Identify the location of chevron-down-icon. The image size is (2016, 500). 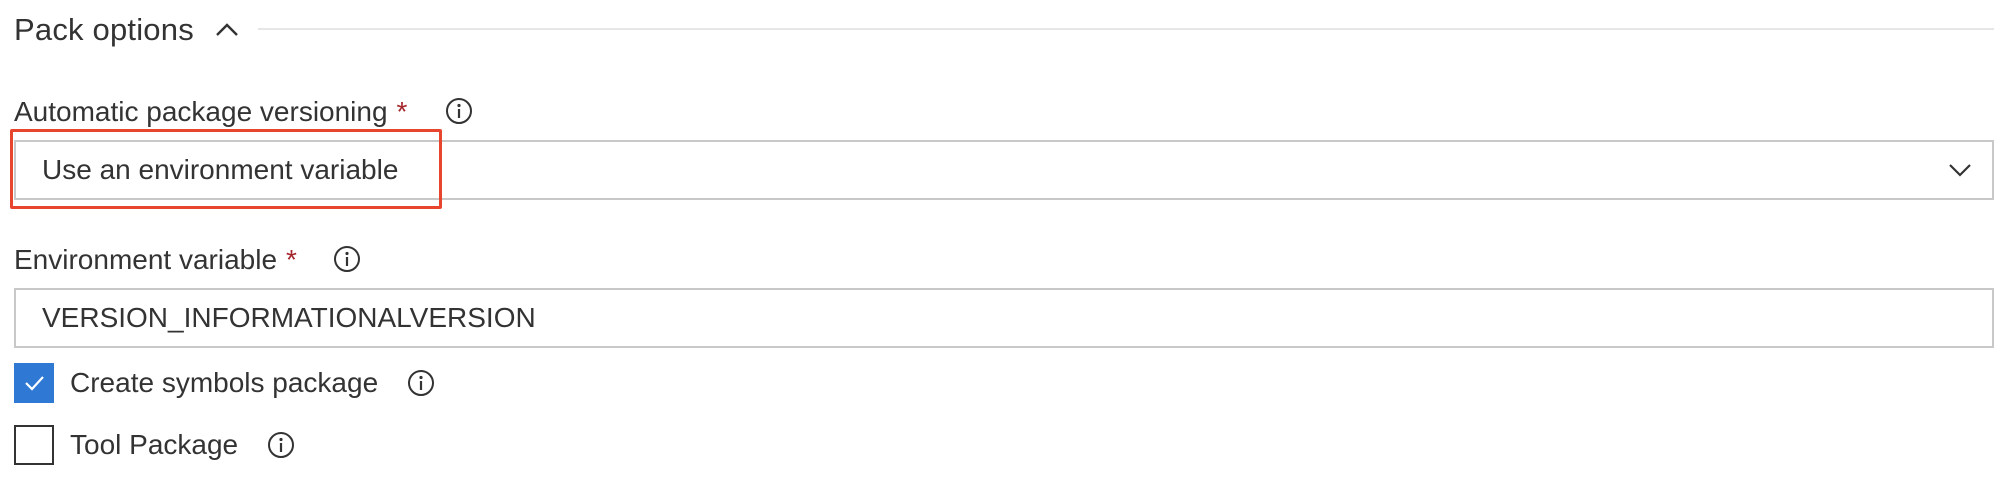
(1960, 170).